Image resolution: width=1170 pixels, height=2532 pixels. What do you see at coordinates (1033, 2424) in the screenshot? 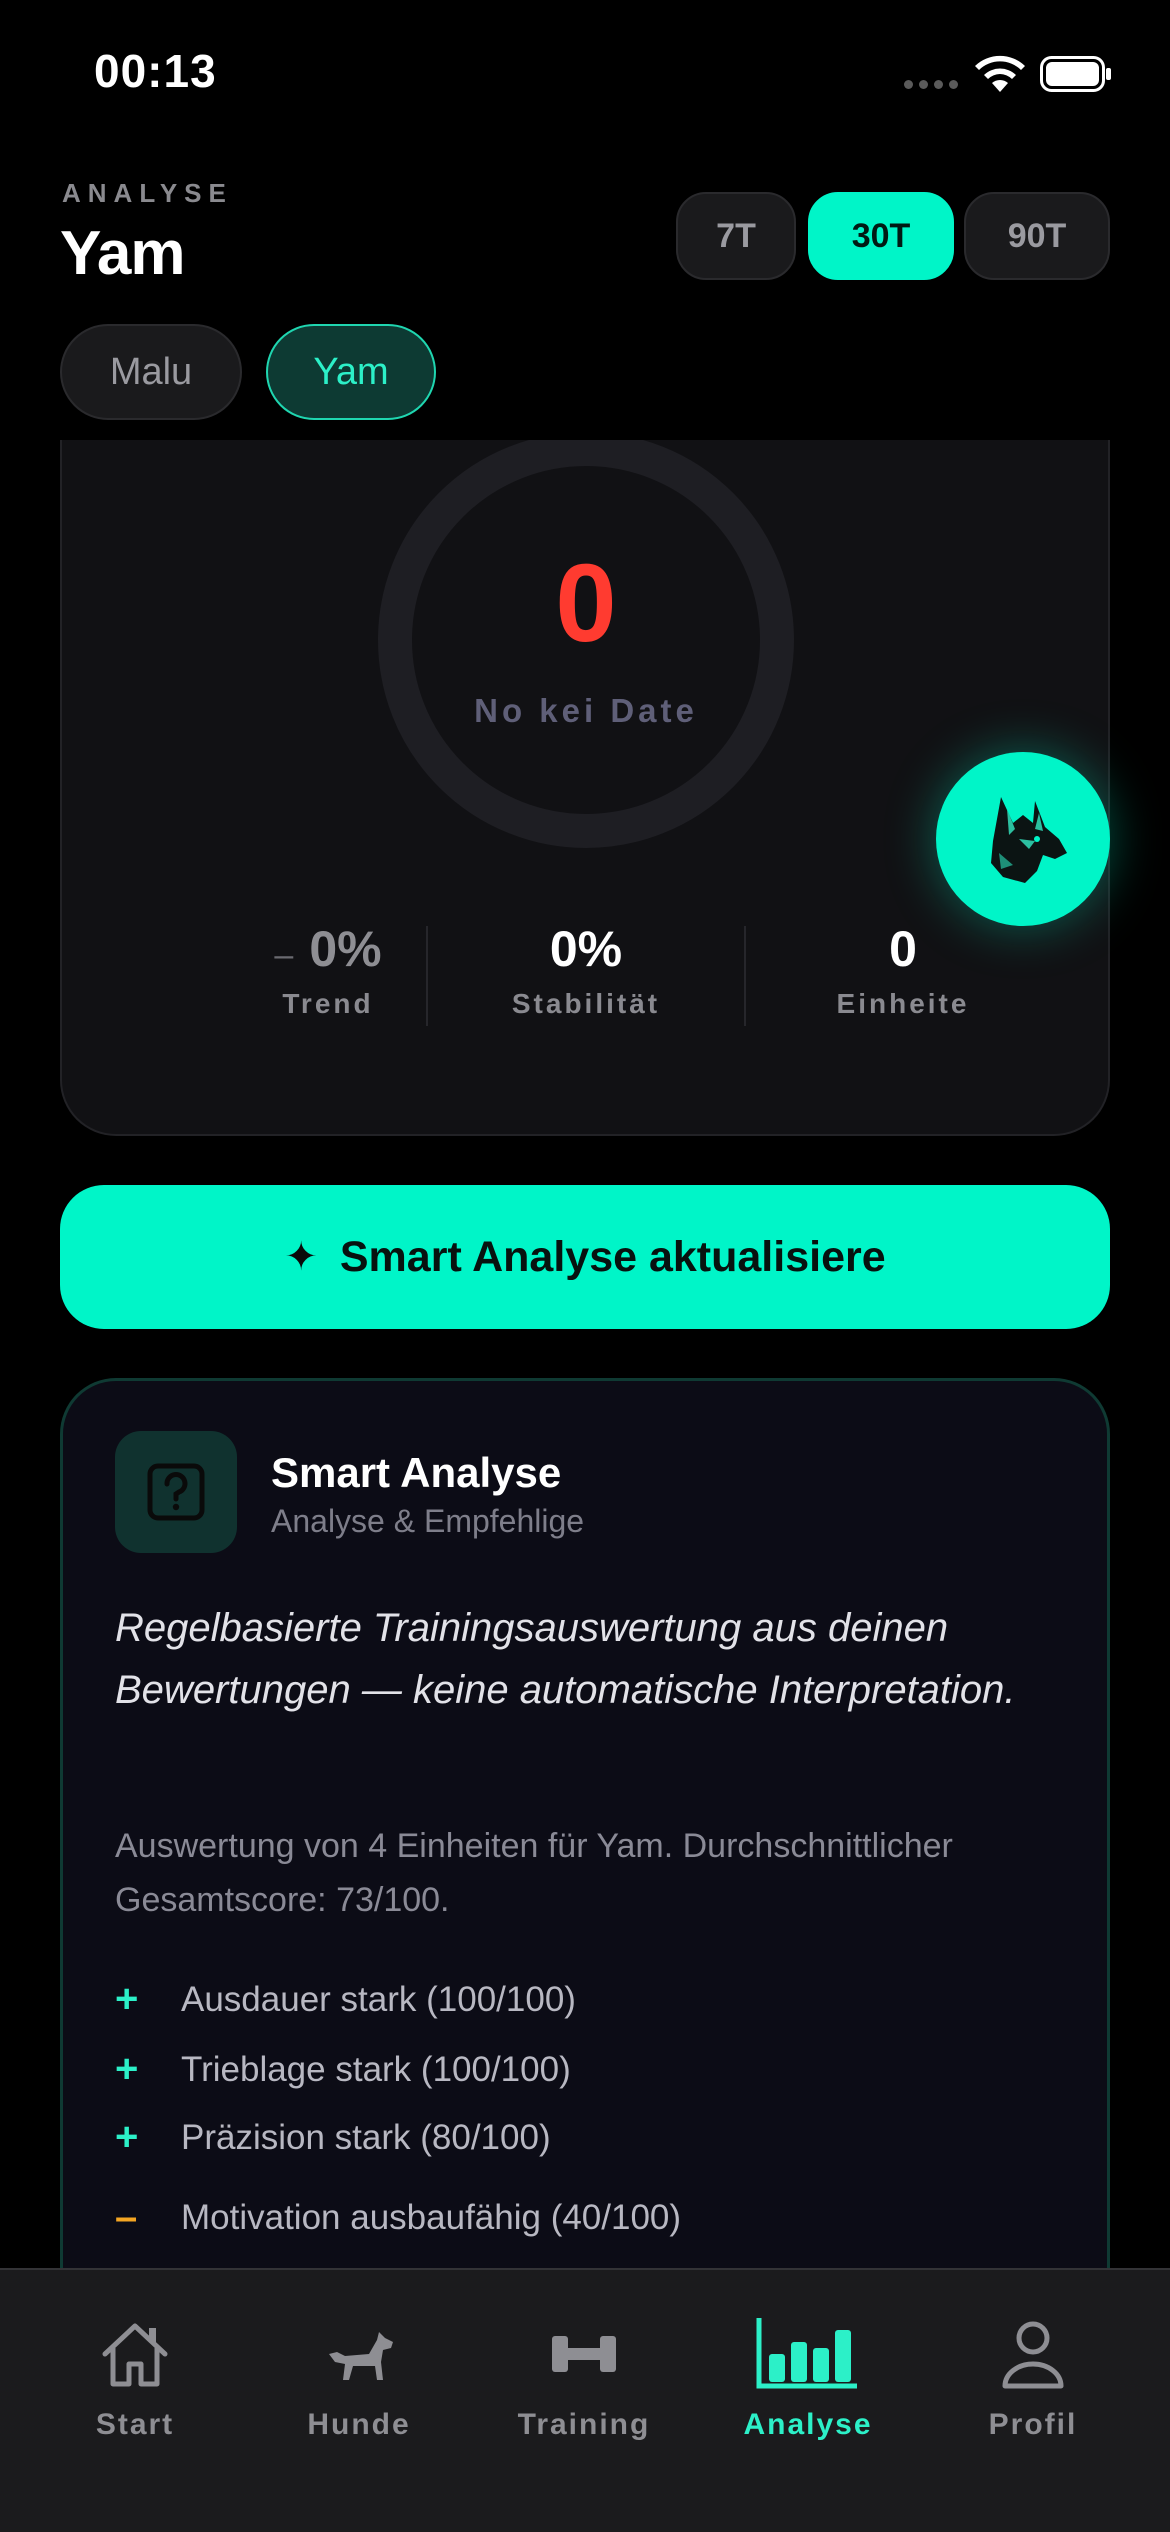
I see `tab-label: Profil` at bounding box center [1033, 2424].